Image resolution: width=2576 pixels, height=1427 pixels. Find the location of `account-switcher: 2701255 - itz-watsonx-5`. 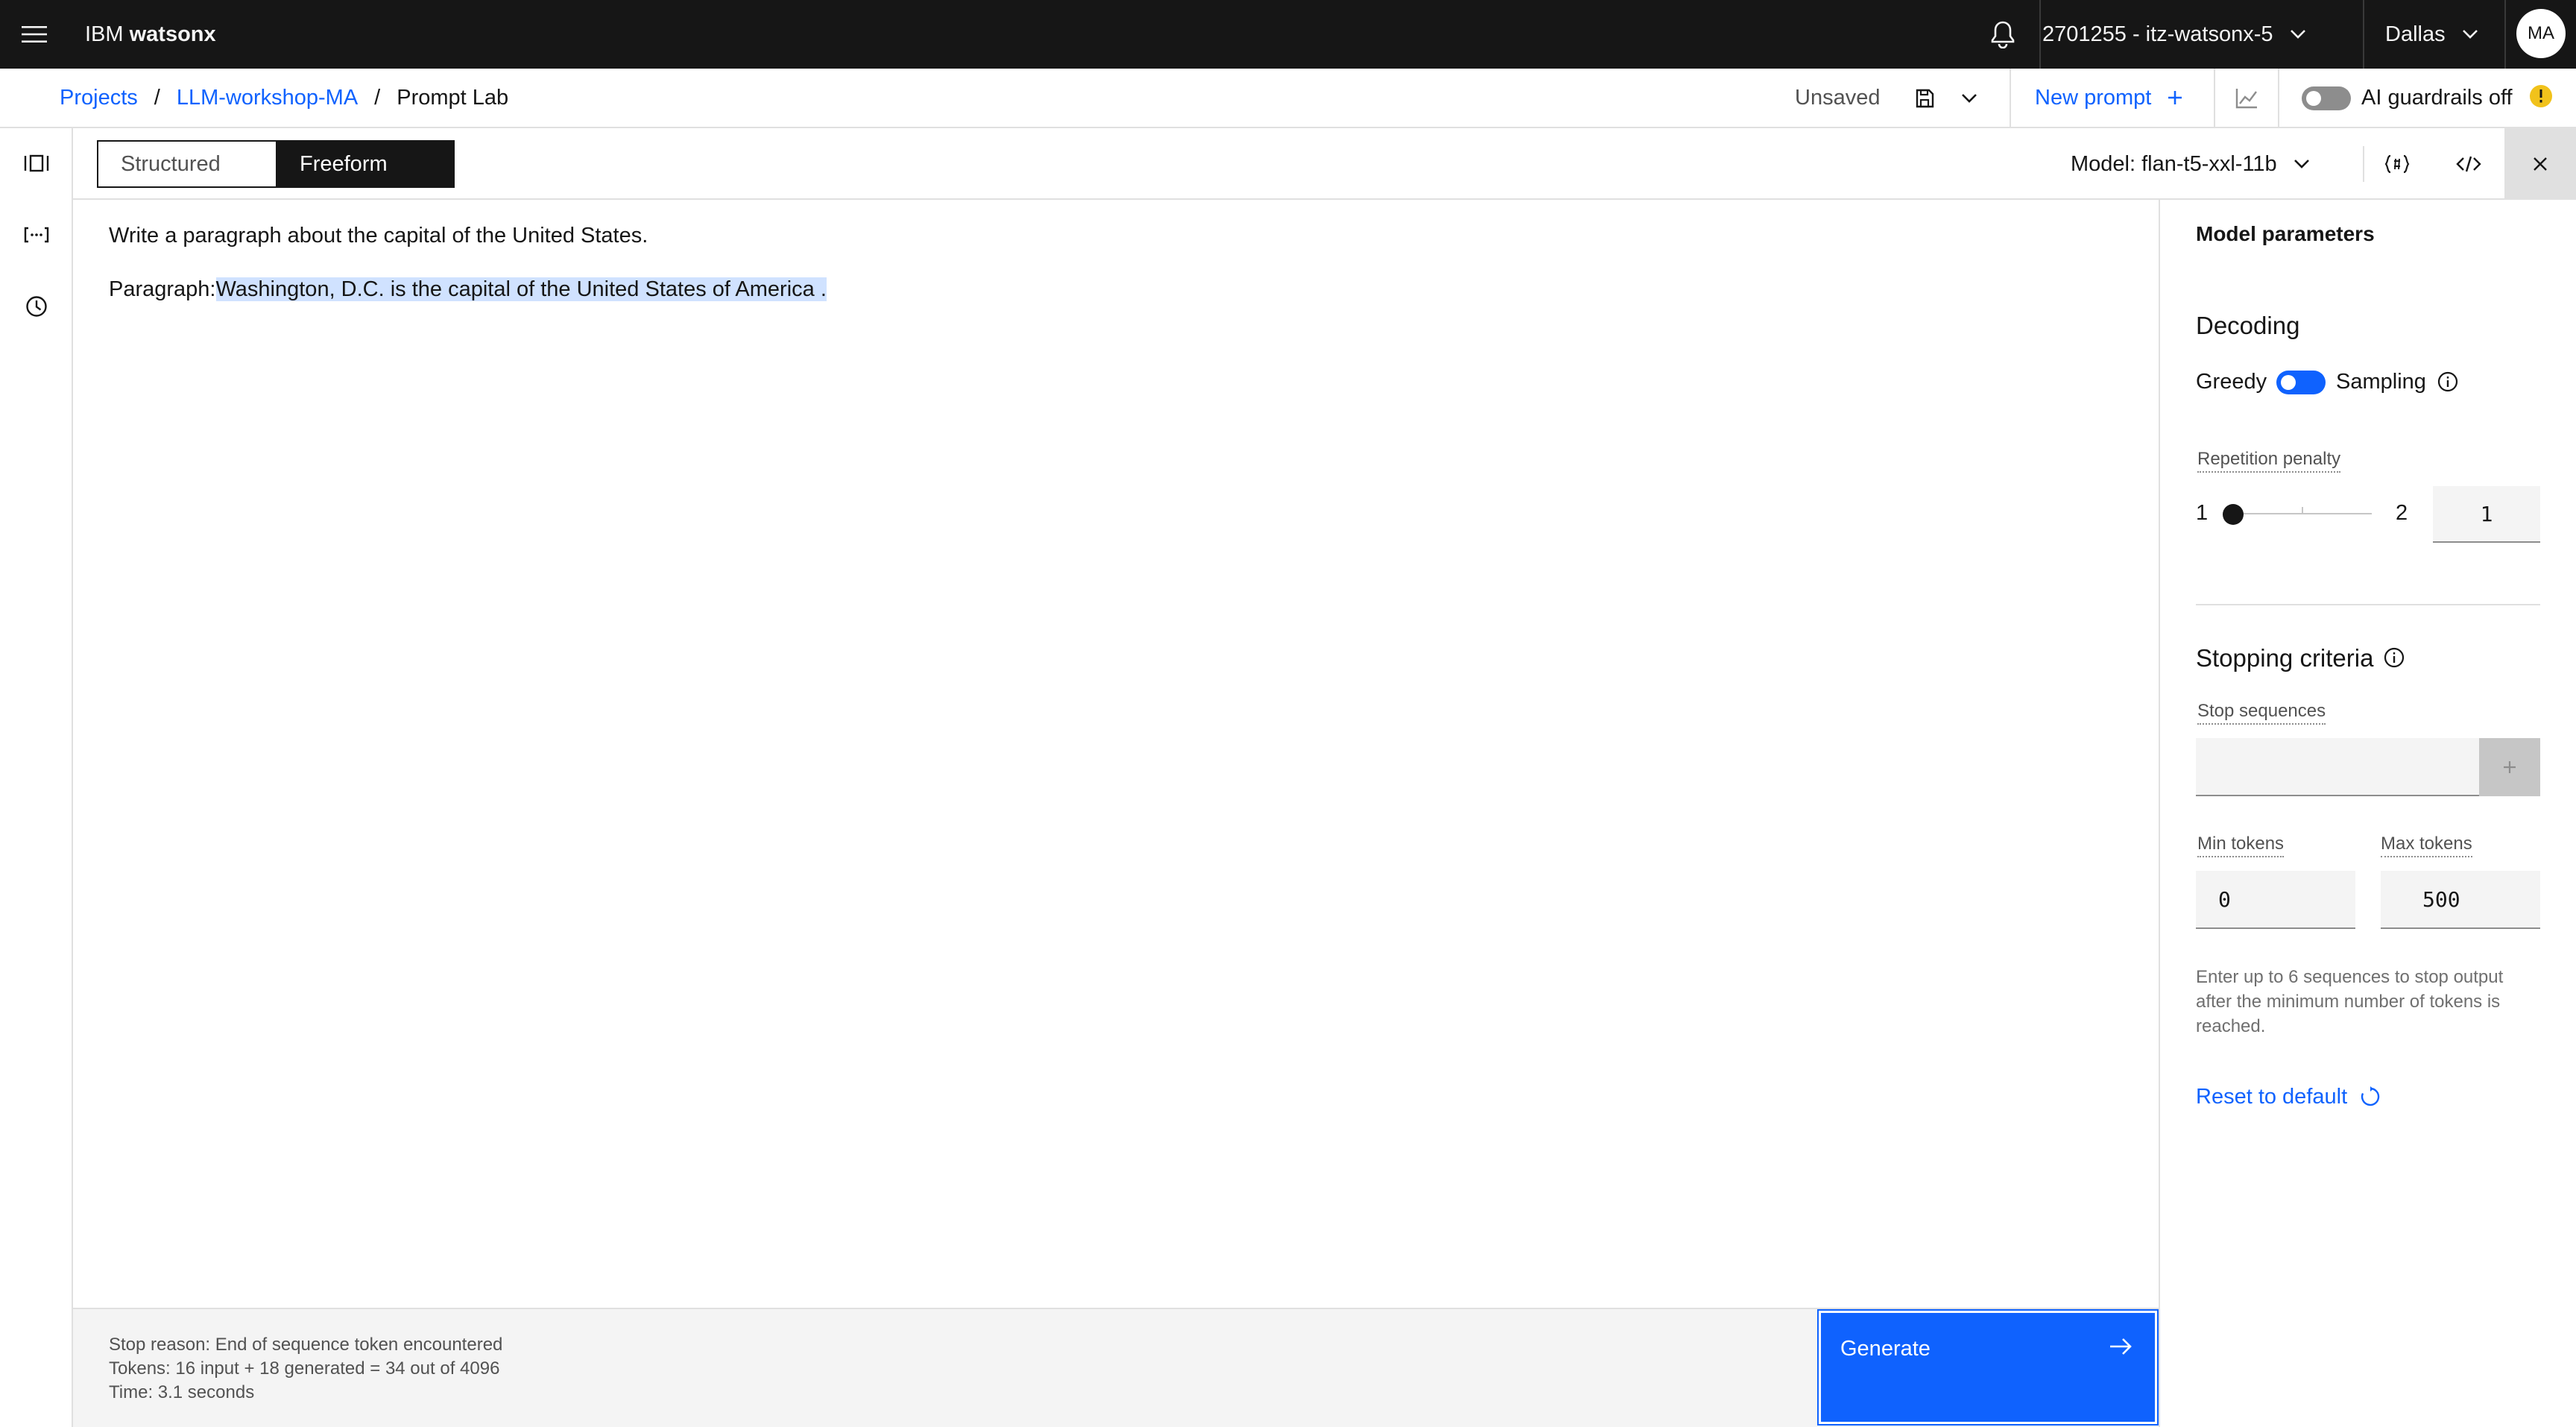

account-switcher: 2701255 - itz-watsonx-5 is located at coordinates (2174, 34).